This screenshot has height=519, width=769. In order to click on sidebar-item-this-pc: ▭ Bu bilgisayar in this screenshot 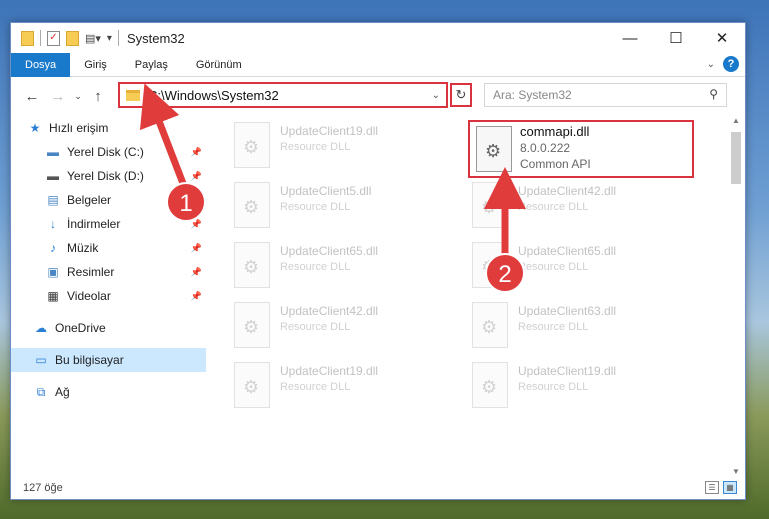, I will do `click(108, 360)`.